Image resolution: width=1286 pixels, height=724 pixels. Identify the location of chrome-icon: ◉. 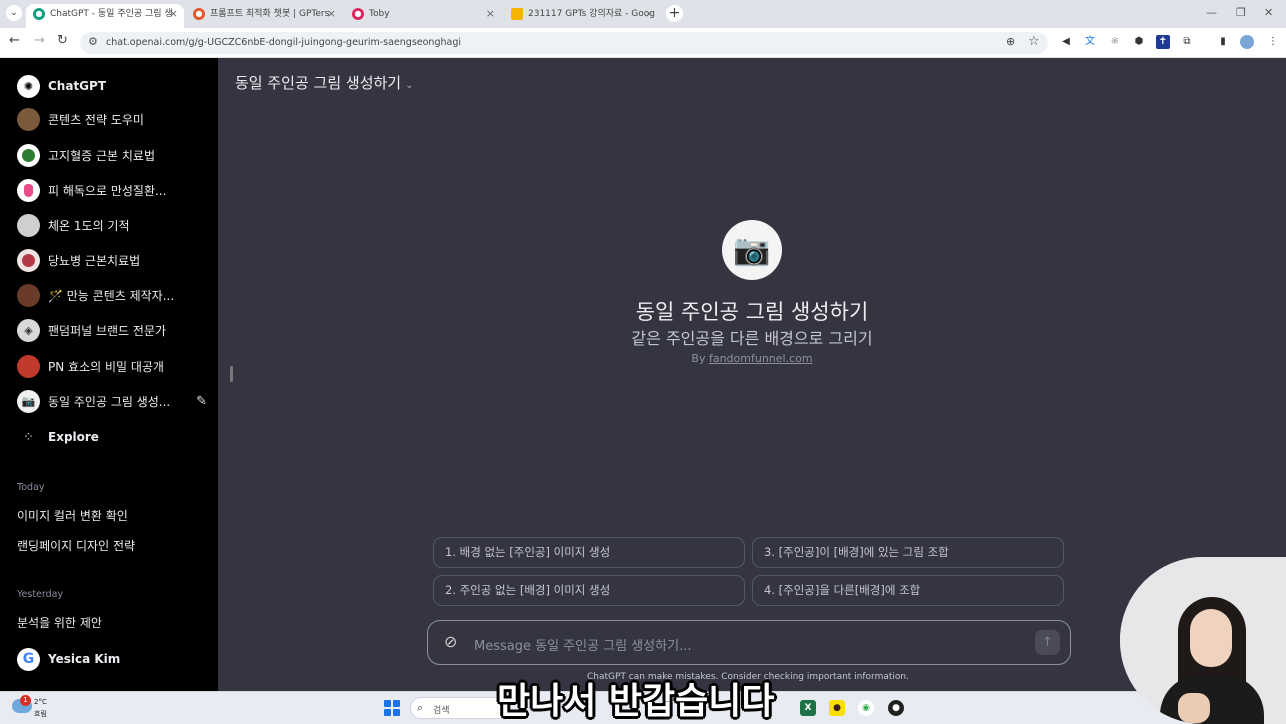
(866, 708).